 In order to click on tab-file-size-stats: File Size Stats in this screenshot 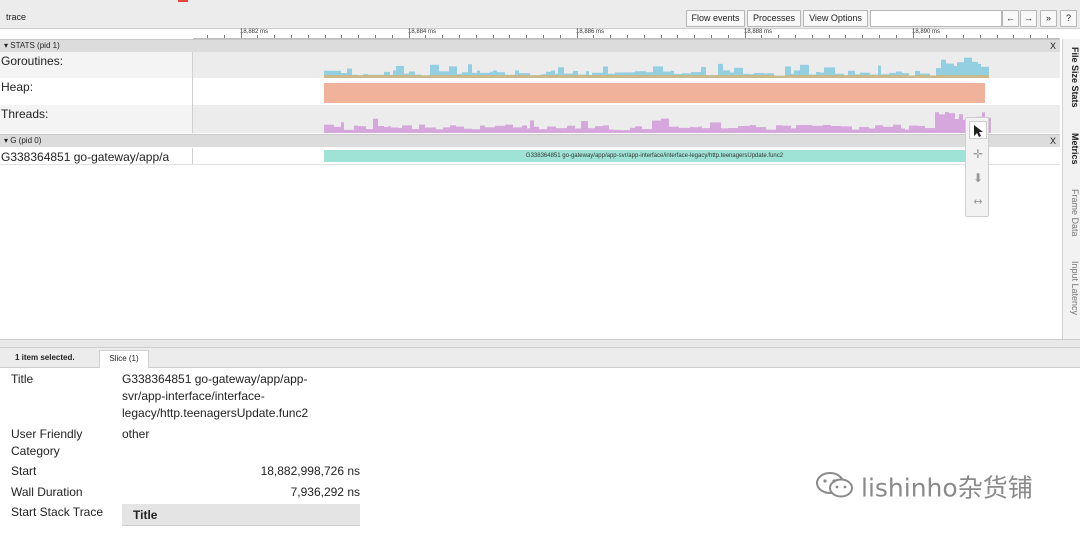, I will do `click(1072, 77)`.